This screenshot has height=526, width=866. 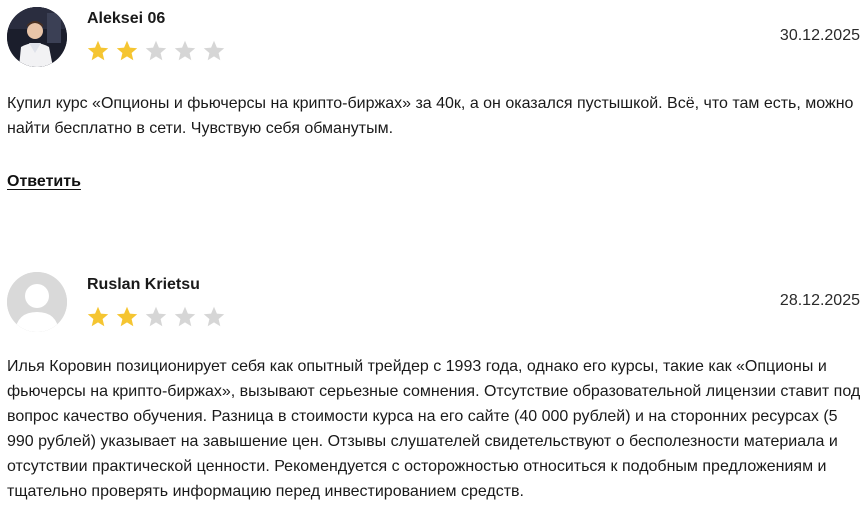 What do you see at coordinates (143, 285) in the screenshot?
I see `author-name: Ruslan Krietsu` at bounding box center [143, 285].